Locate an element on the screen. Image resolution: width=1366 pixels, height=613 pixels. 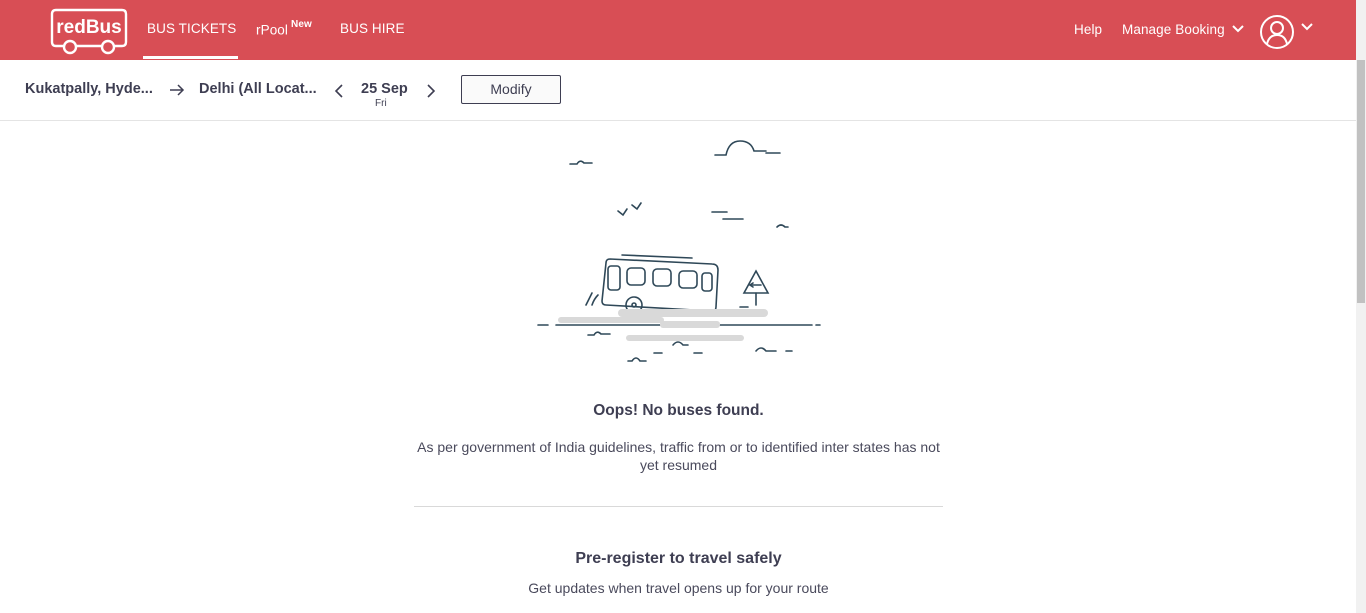
redbus-logo: redBus is located at coordinates (89, 31).